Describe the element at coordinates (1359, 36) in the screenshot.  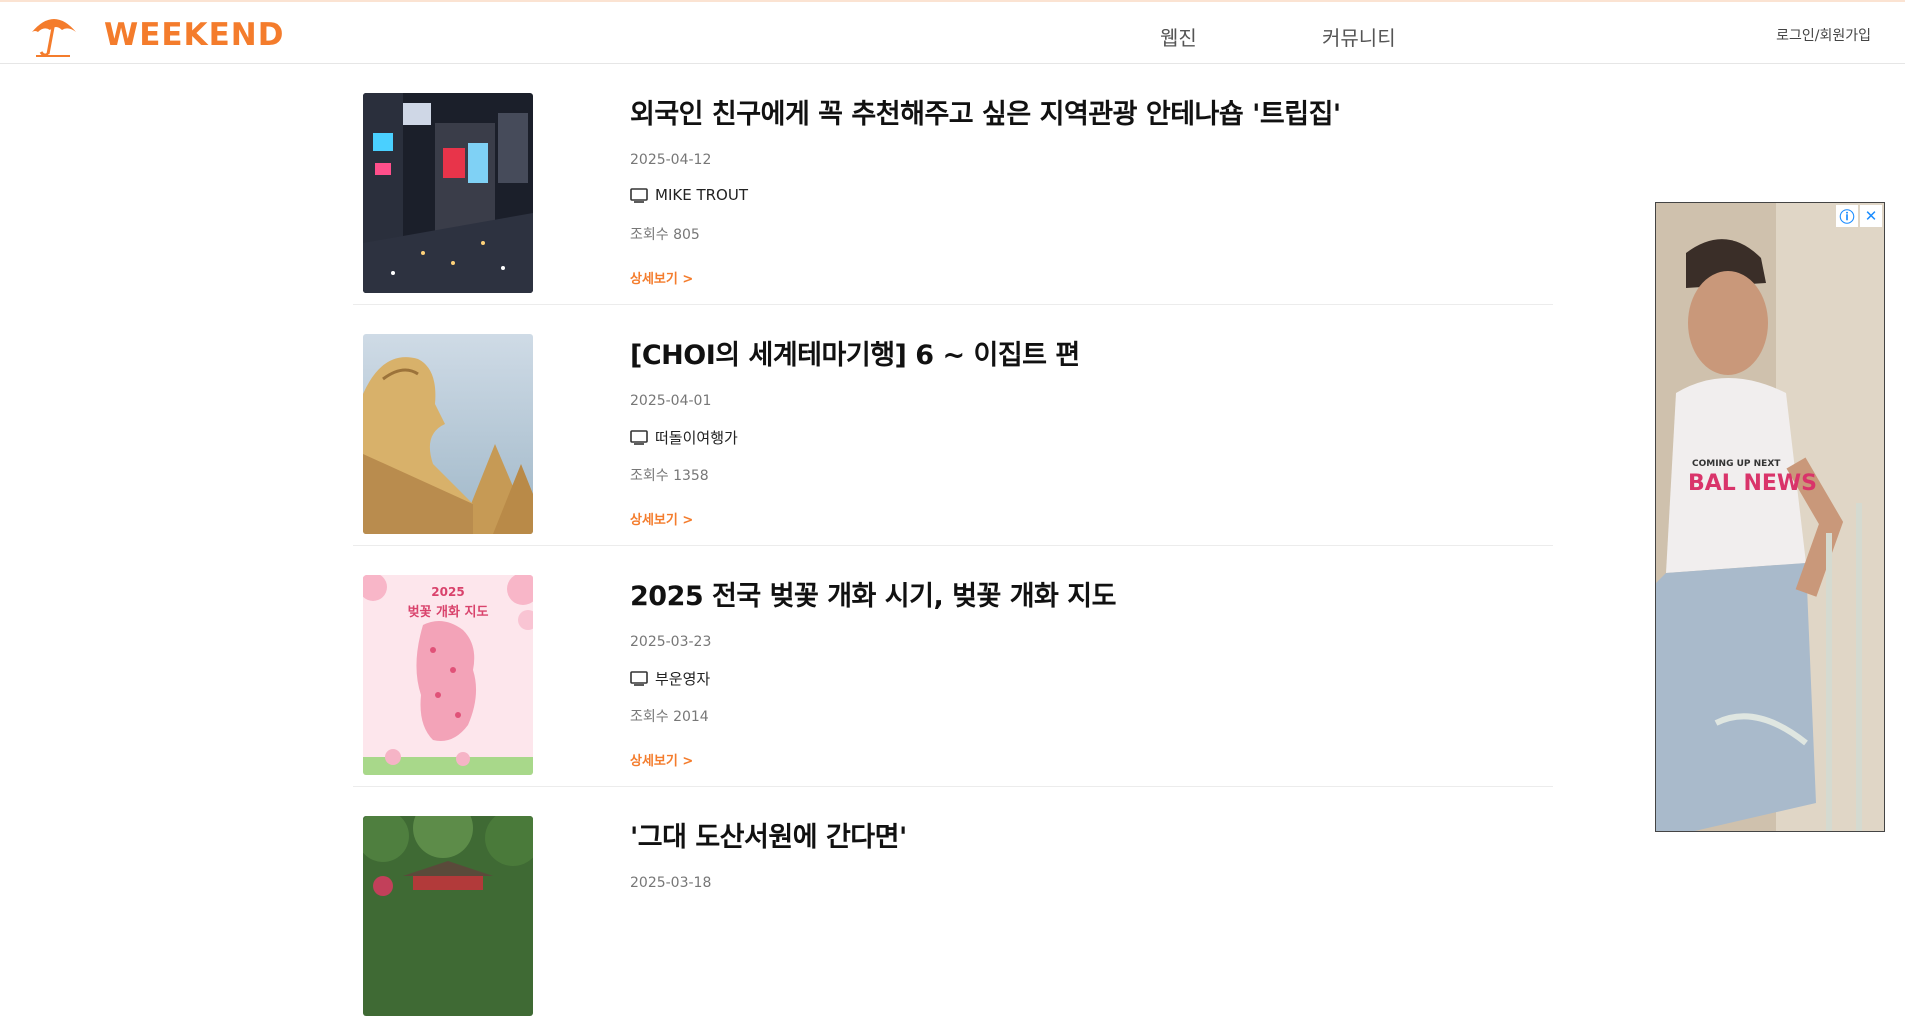
I see `nav-community: 커뮤니티` at that location.